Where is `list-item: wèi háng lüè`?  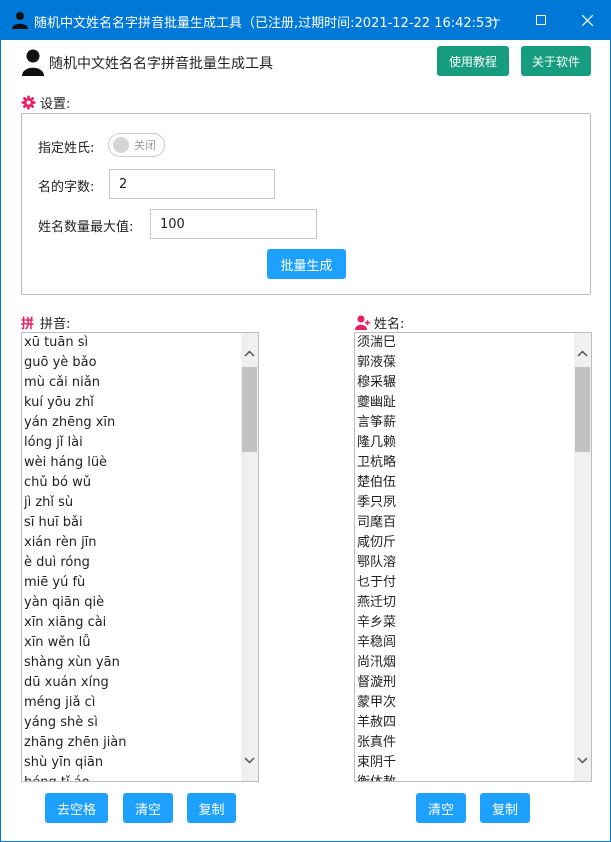
list-item: wèi háng lüè is located at coordinates (131, 463).